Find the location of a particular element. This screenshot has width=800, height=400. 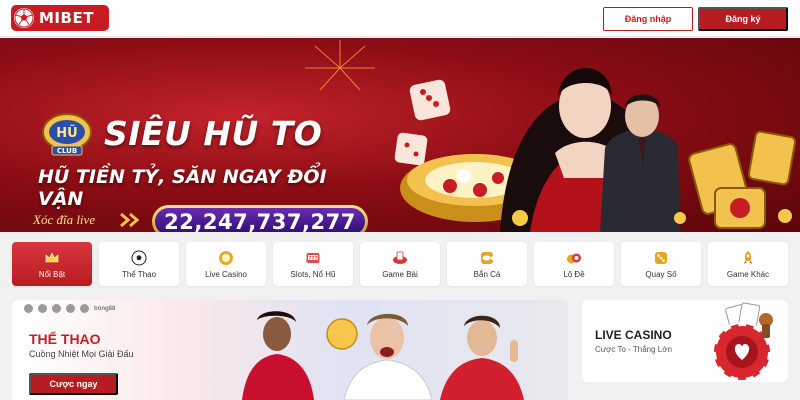

double-chevron-right-icon is located at coordinates (130, 220).